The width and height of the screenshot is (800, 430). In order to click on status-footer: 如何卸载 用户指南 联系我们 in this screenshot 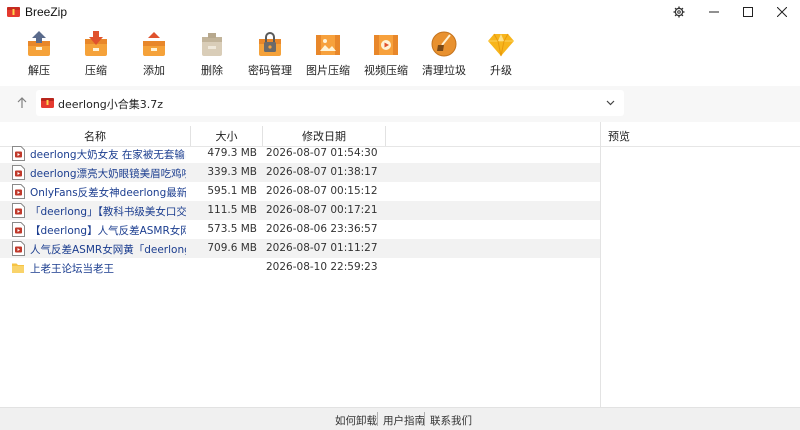, I will do `click(400, 418)`.